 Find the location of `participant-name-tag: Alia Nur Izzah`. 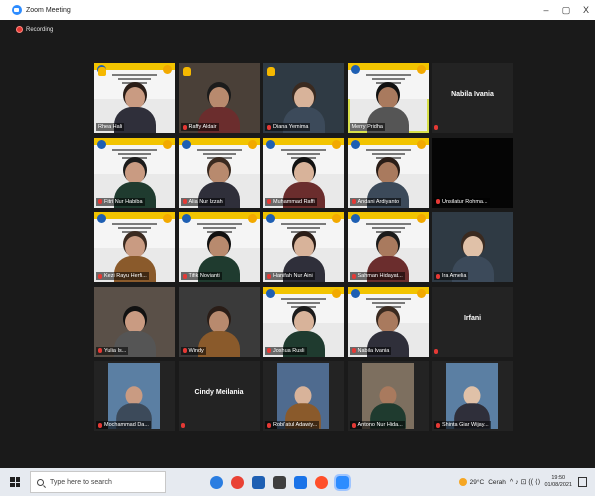

participant-name-tag: Alia Nur Izzah is located at coordinates (202, 201).